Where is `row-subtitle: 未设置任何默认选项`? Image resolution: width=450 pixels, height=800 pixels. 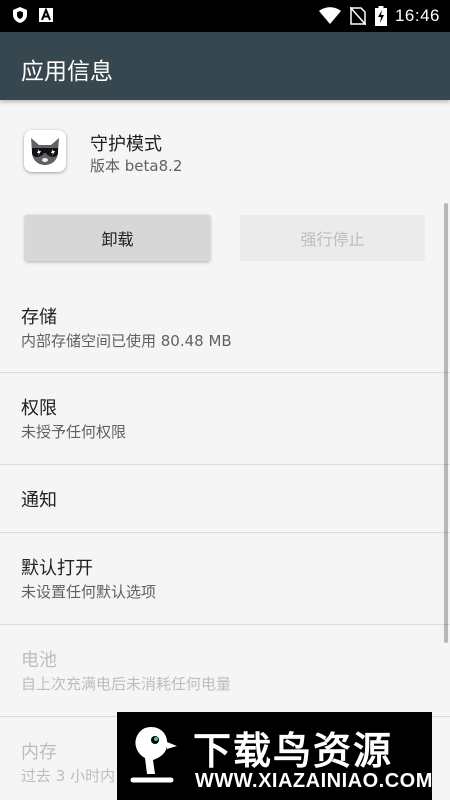 row-subtitle: 未设置任何默认选项 is located at coordinates (89, 592).